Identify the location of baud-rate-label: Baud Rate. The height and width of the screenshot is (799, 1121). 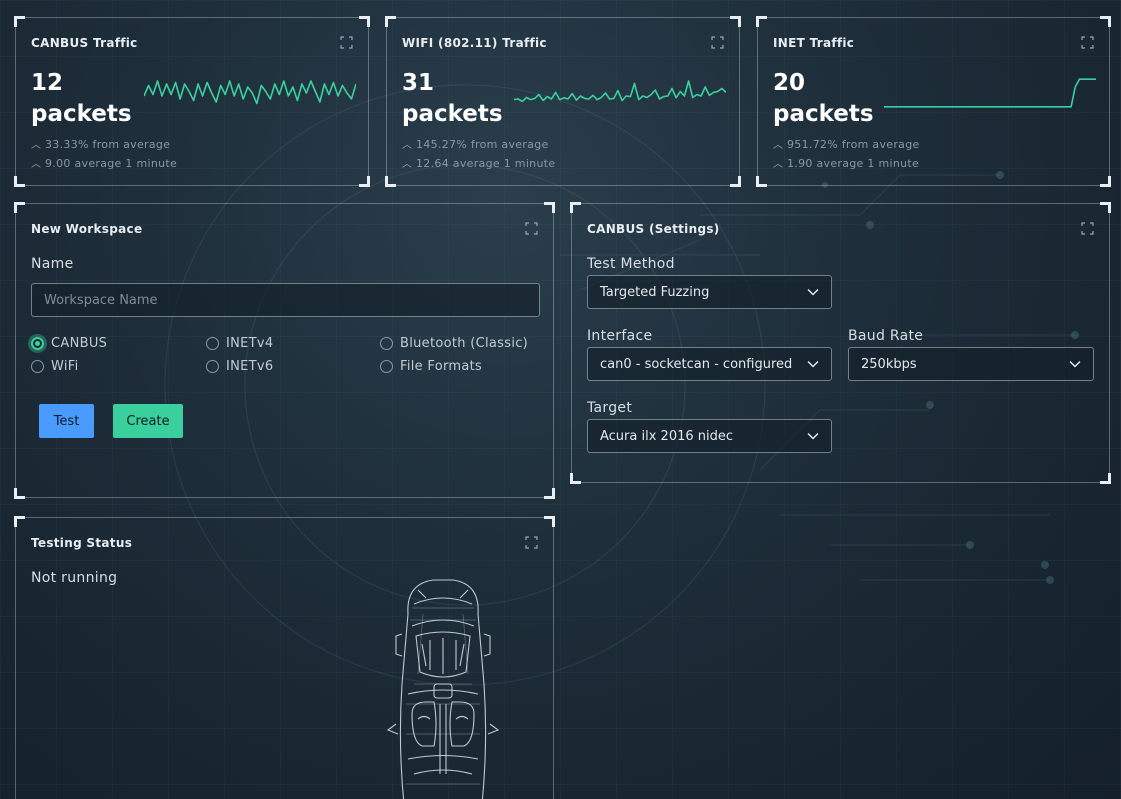
(886, 336).